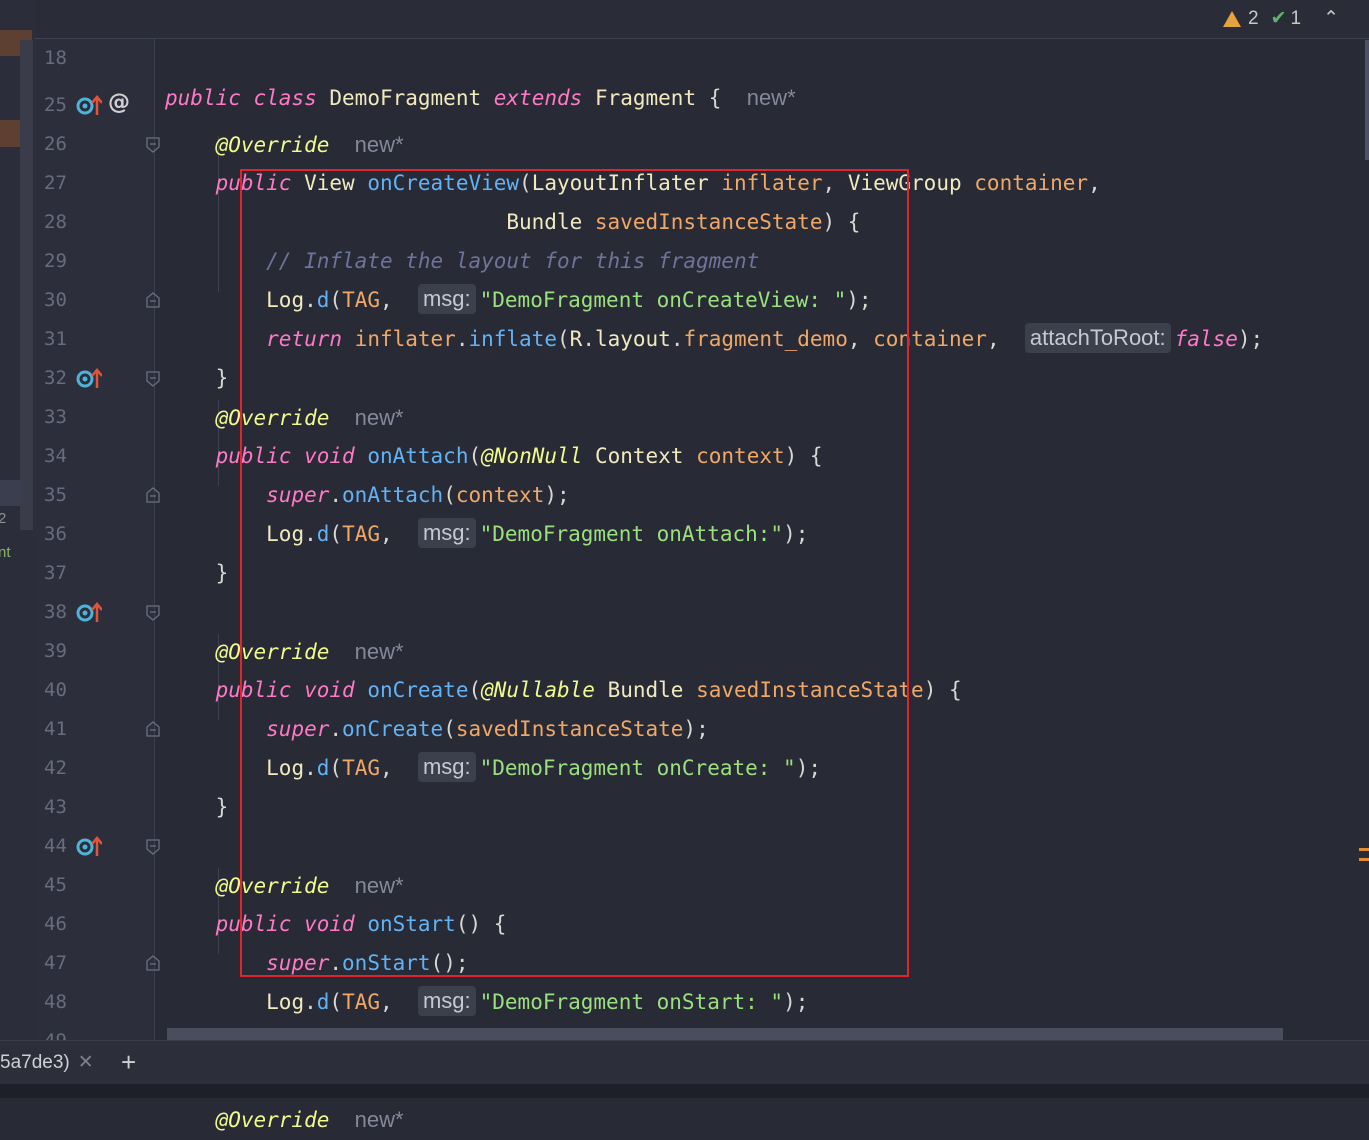 The image size is (1369, 1140). What do you see at coordinates (128, 1063) in the screenshot?
I see `add-icon: +` at bounding box center [128, 1063].